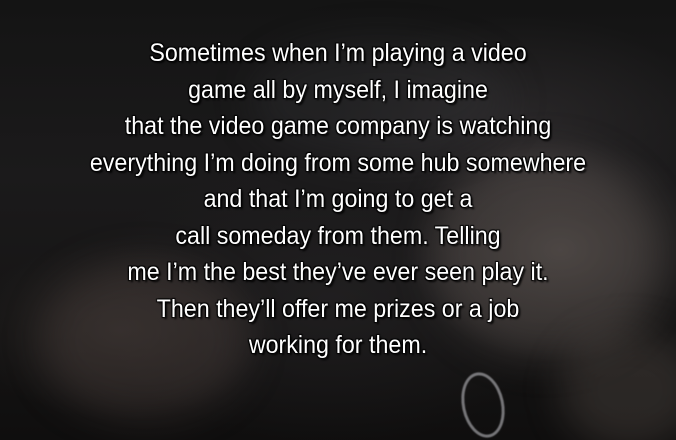 Image resolution: width=676 pixels, height=440 pixels. I want to click on quote-line: Sometimes when I’m playing a video, so click(338, 53).